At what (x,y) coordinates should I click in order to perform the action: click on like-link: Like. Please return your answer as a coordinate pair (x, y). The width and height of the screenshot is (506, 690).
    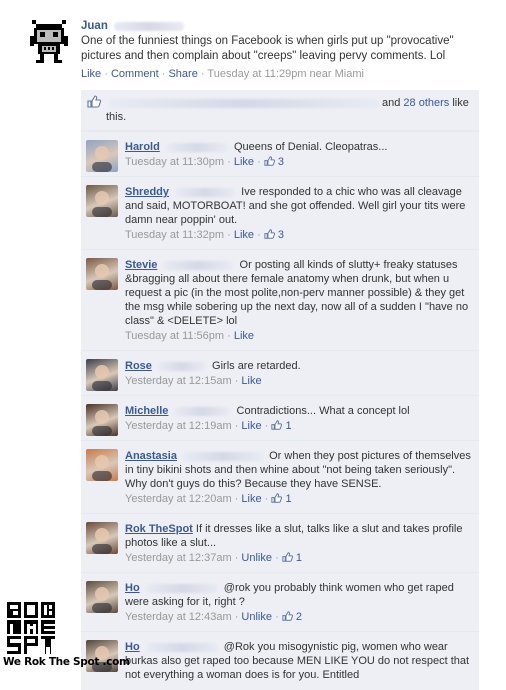
    Looking at the image, I should click on (91, 74).